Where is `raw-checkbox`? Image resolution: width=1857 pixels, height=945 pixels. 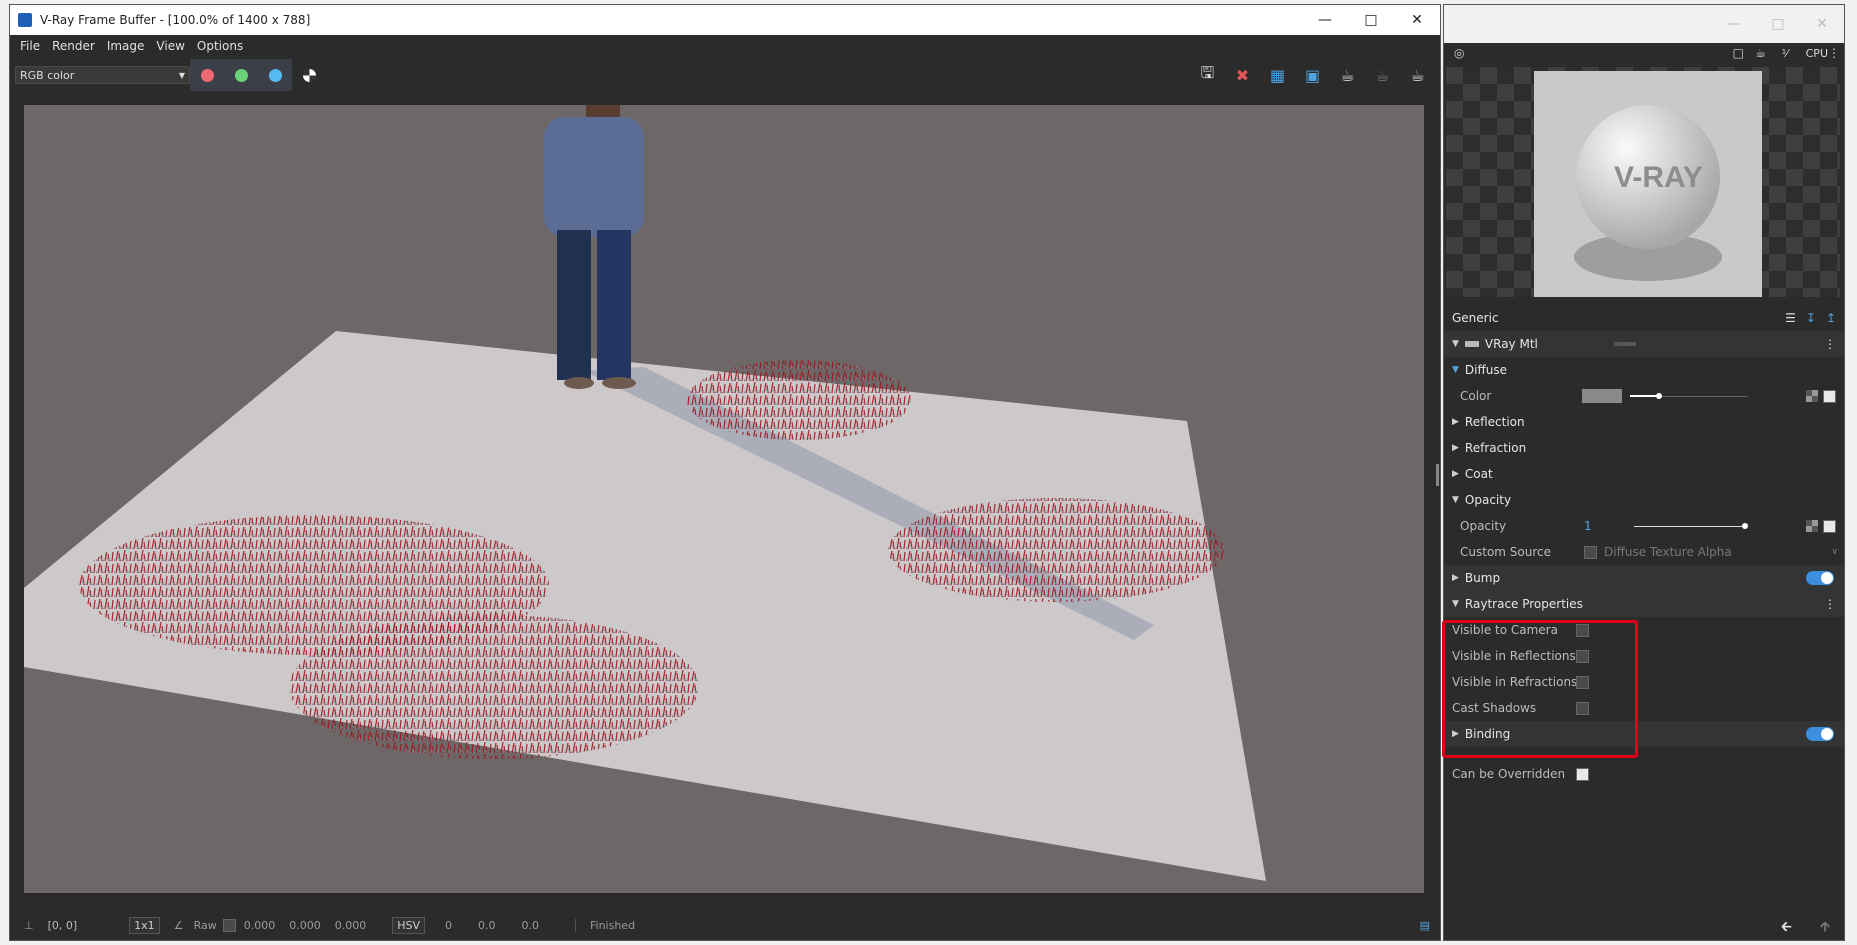 raw-checkbox is located at coordinates (229, 925).